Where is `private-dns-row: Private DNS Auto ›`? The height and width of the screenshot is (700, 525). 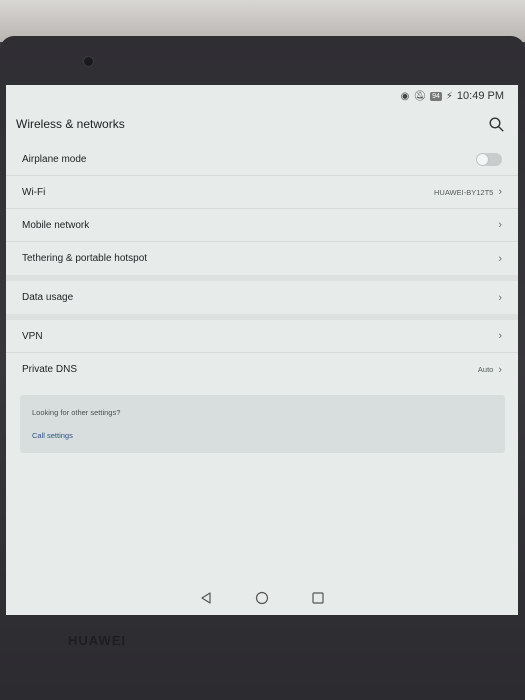 private-dns-row: Private DNS Auto › is located at coordinates (262, 369).